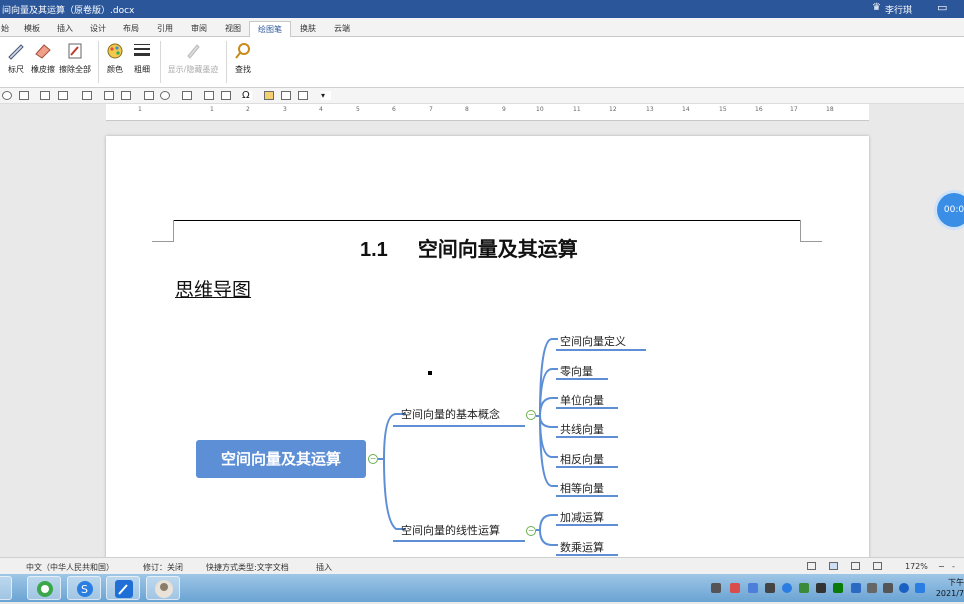 The height and width of the screenshot is (604, 964). I want to click on clear-all-button: 擦除全部, so click(75, 63).